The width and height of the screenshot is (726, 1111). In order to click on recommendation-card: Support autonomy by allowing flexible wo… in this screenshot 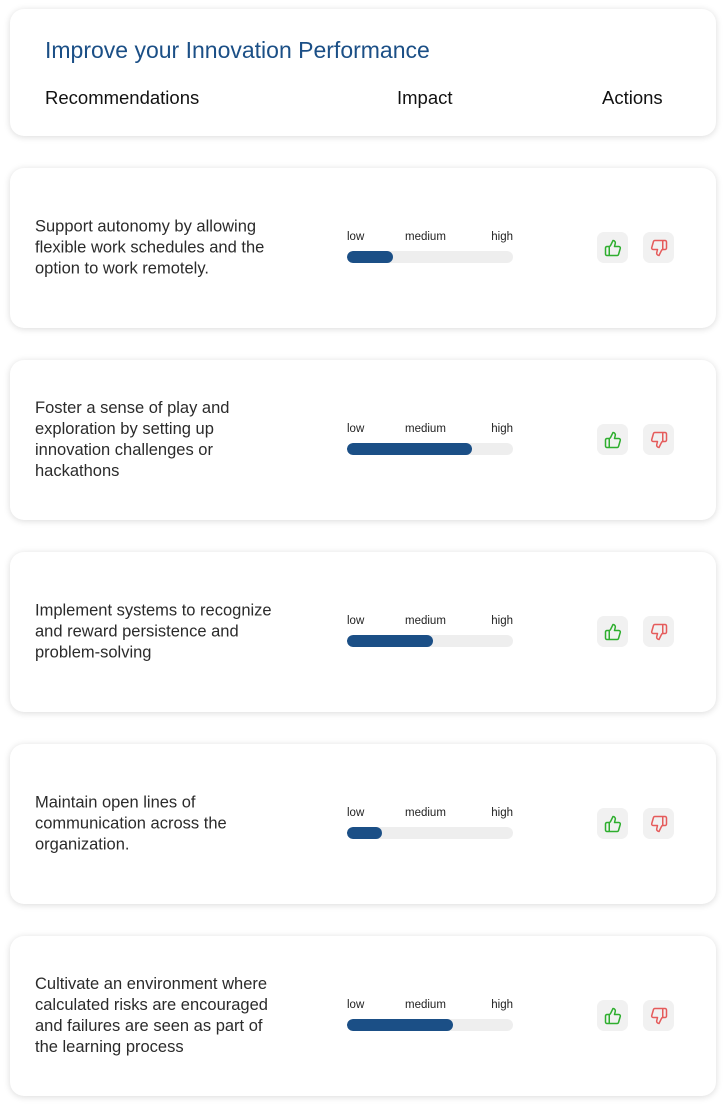, I will do `click(363, 248)`.